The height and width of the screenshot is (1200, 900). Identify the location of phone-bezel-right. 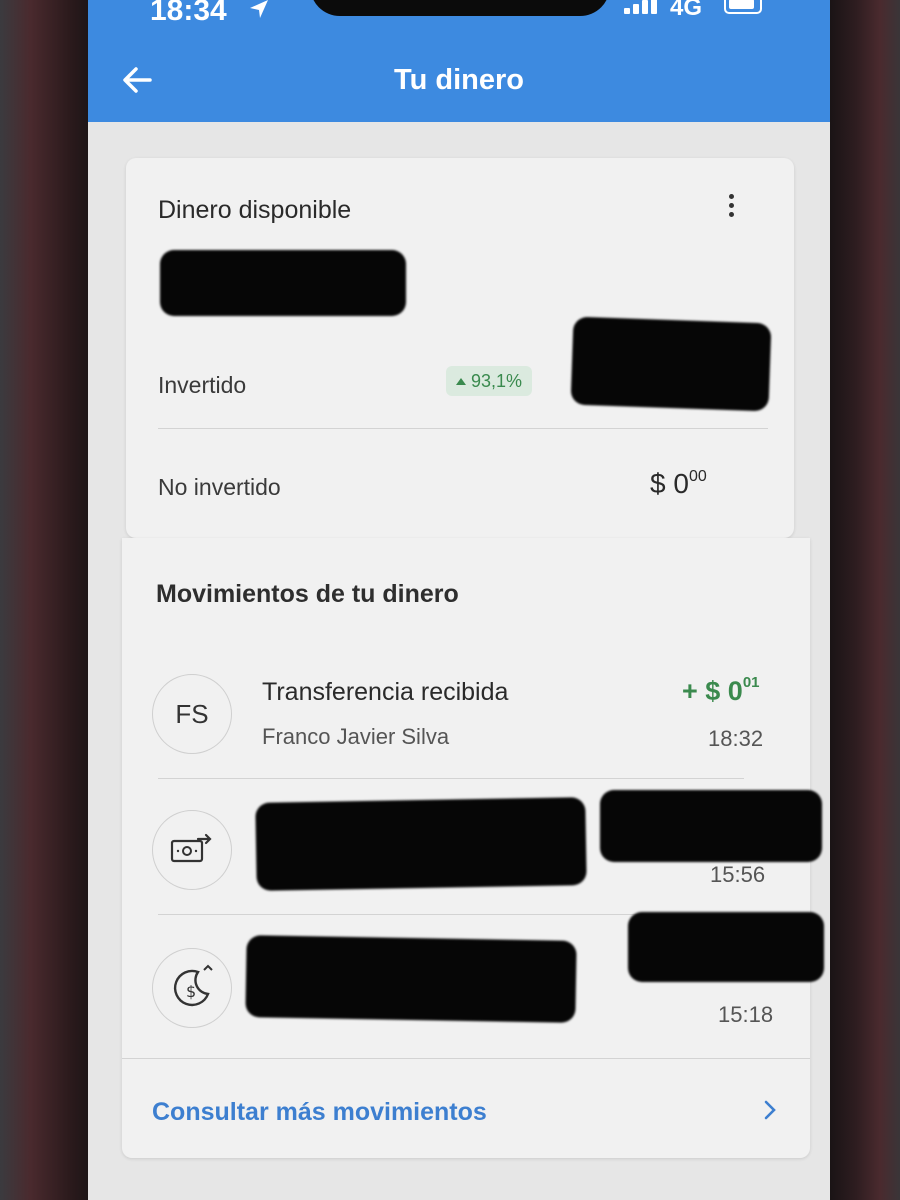
(860, 600).